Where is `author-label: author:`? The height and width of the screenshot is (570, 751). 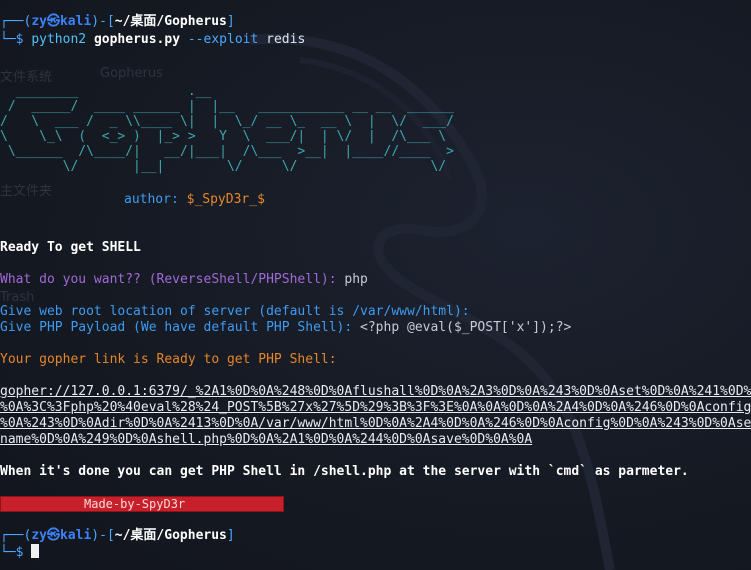
author-label: author: is located at coordinates (151, 199).